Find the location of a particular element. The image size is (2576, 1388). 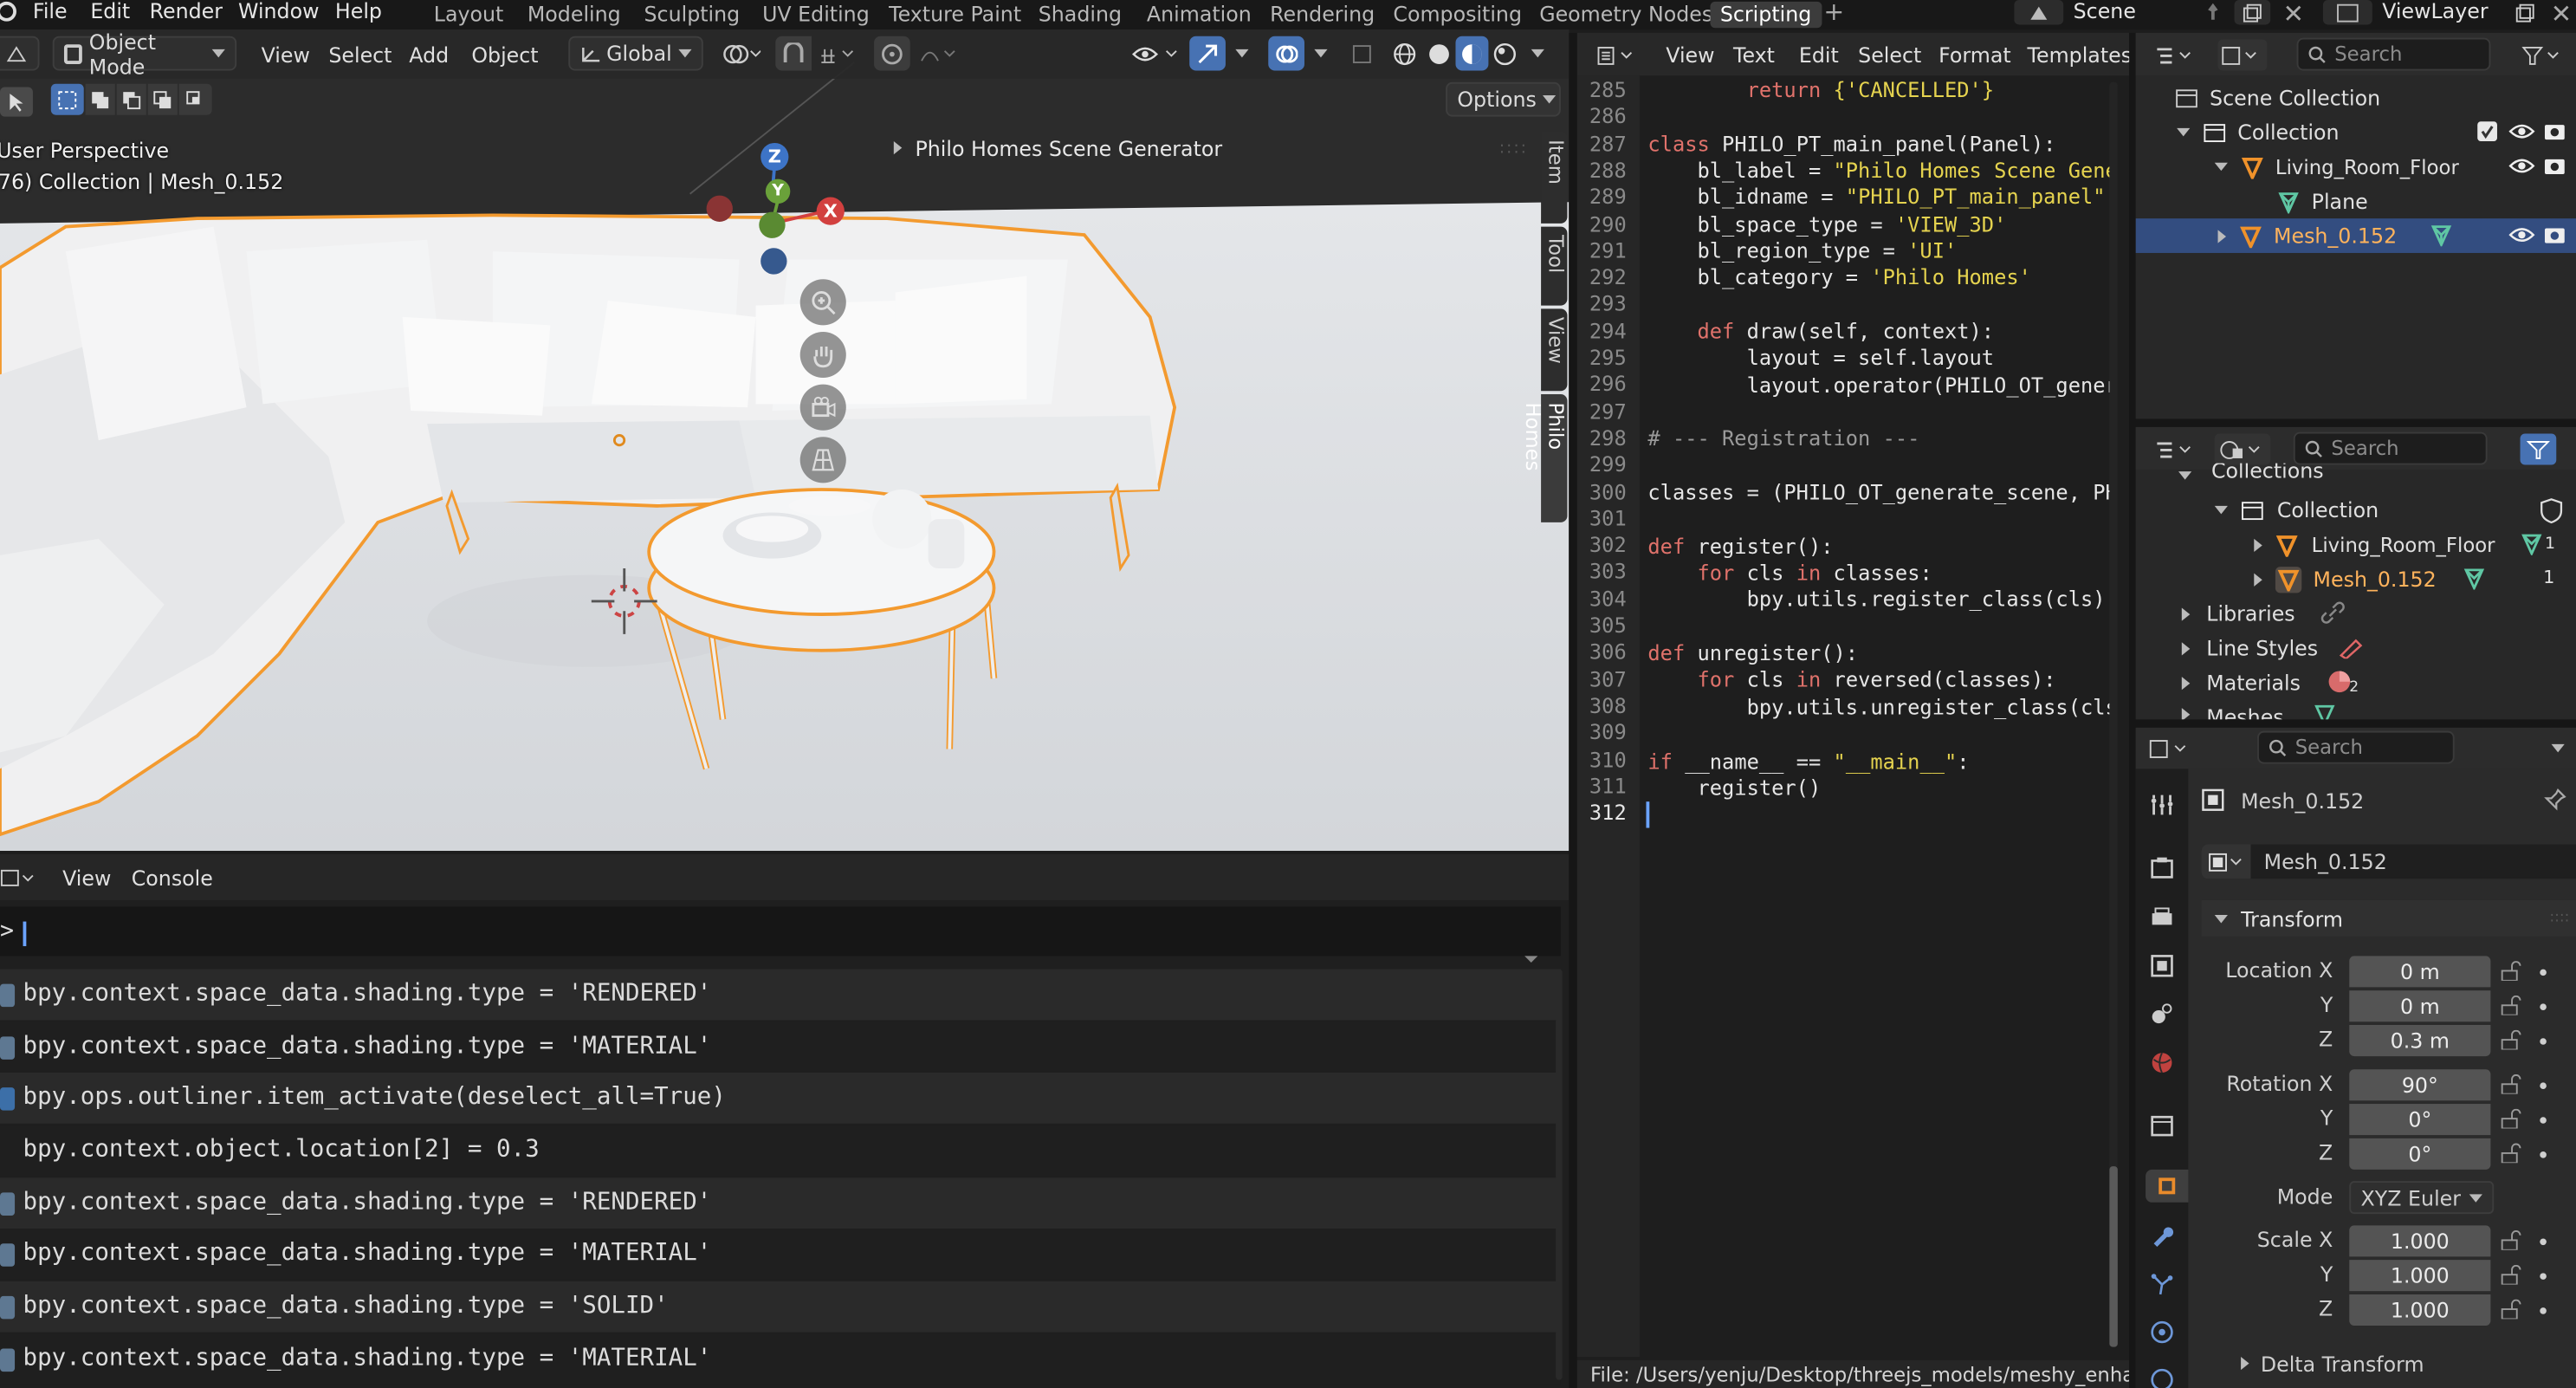

tool-select-icon is located at coordinates (16, 102).